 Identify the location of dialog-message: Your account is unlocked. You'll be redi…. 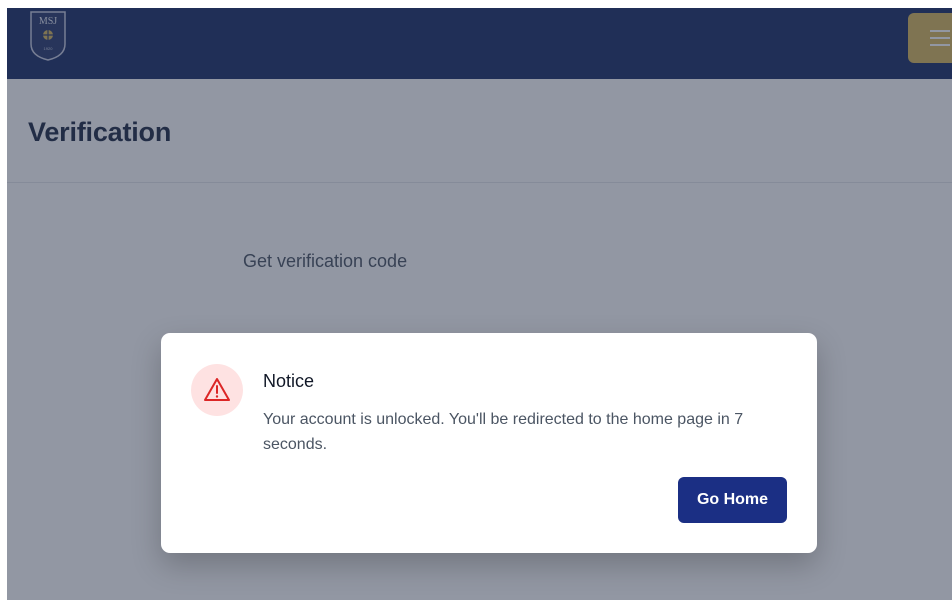
(503, 432).